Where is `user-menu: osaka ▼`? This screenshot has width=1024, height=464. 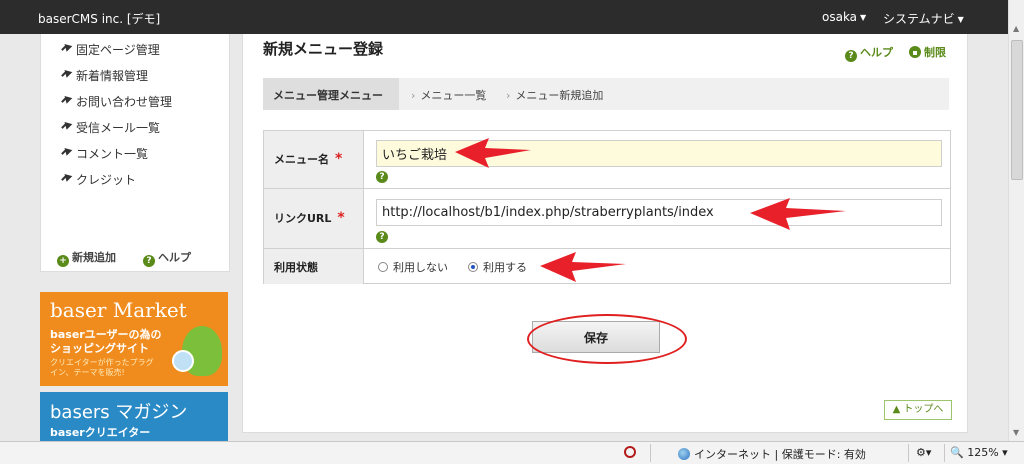
user-menu: osaka ▼ is located at coordinates (844, 17).